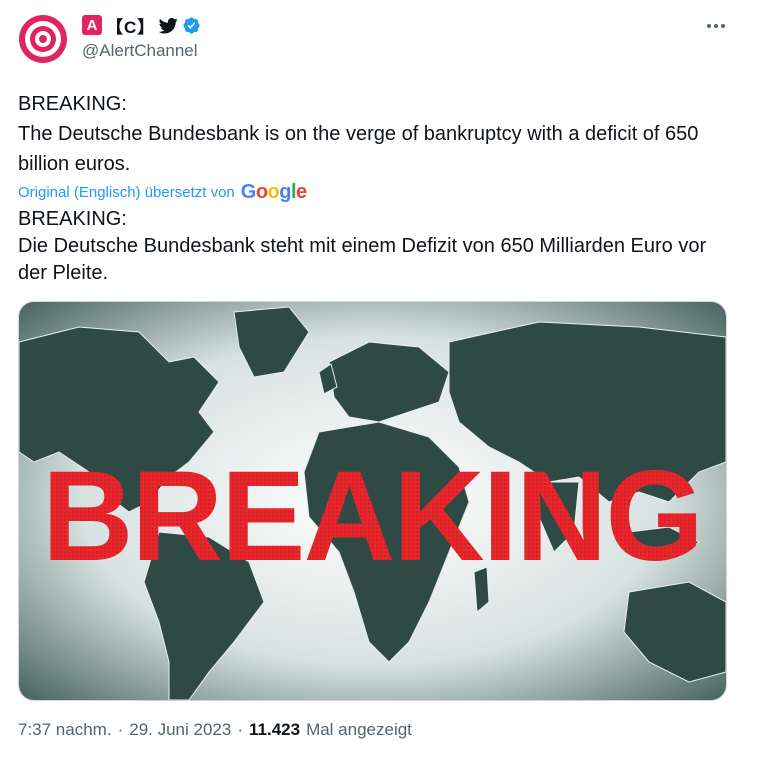 The width and height of the screenshot is (757, 760). I want to click on target-icon, so click(43, 39).